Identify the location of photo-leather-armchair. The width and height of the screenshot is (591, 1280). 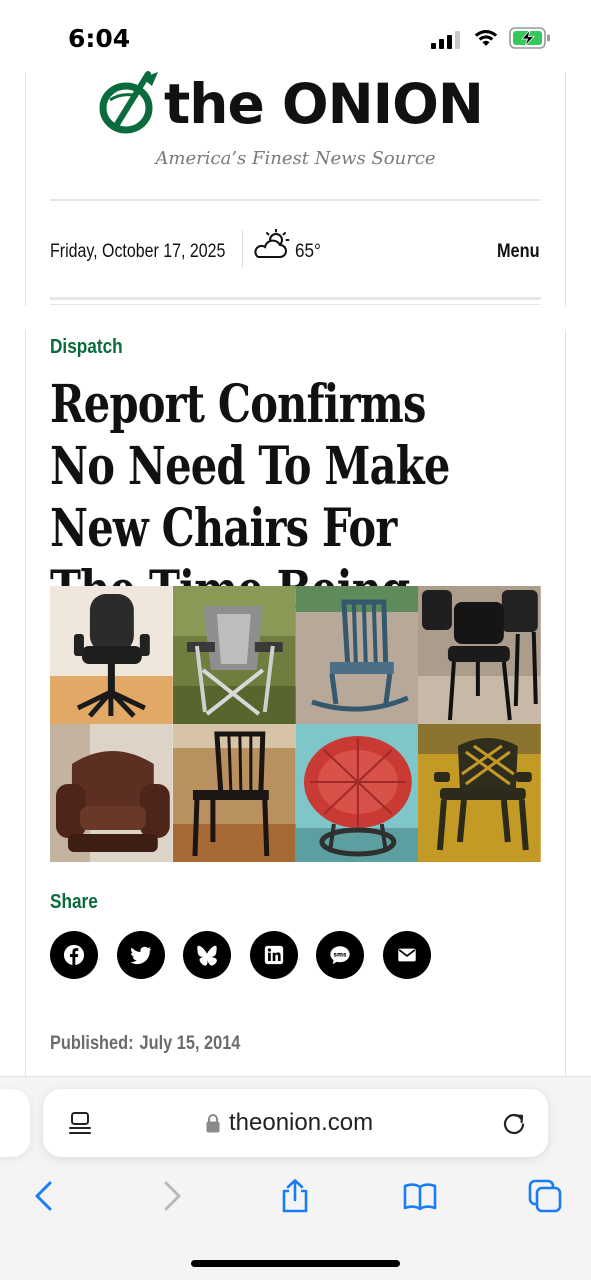
(111, 793).